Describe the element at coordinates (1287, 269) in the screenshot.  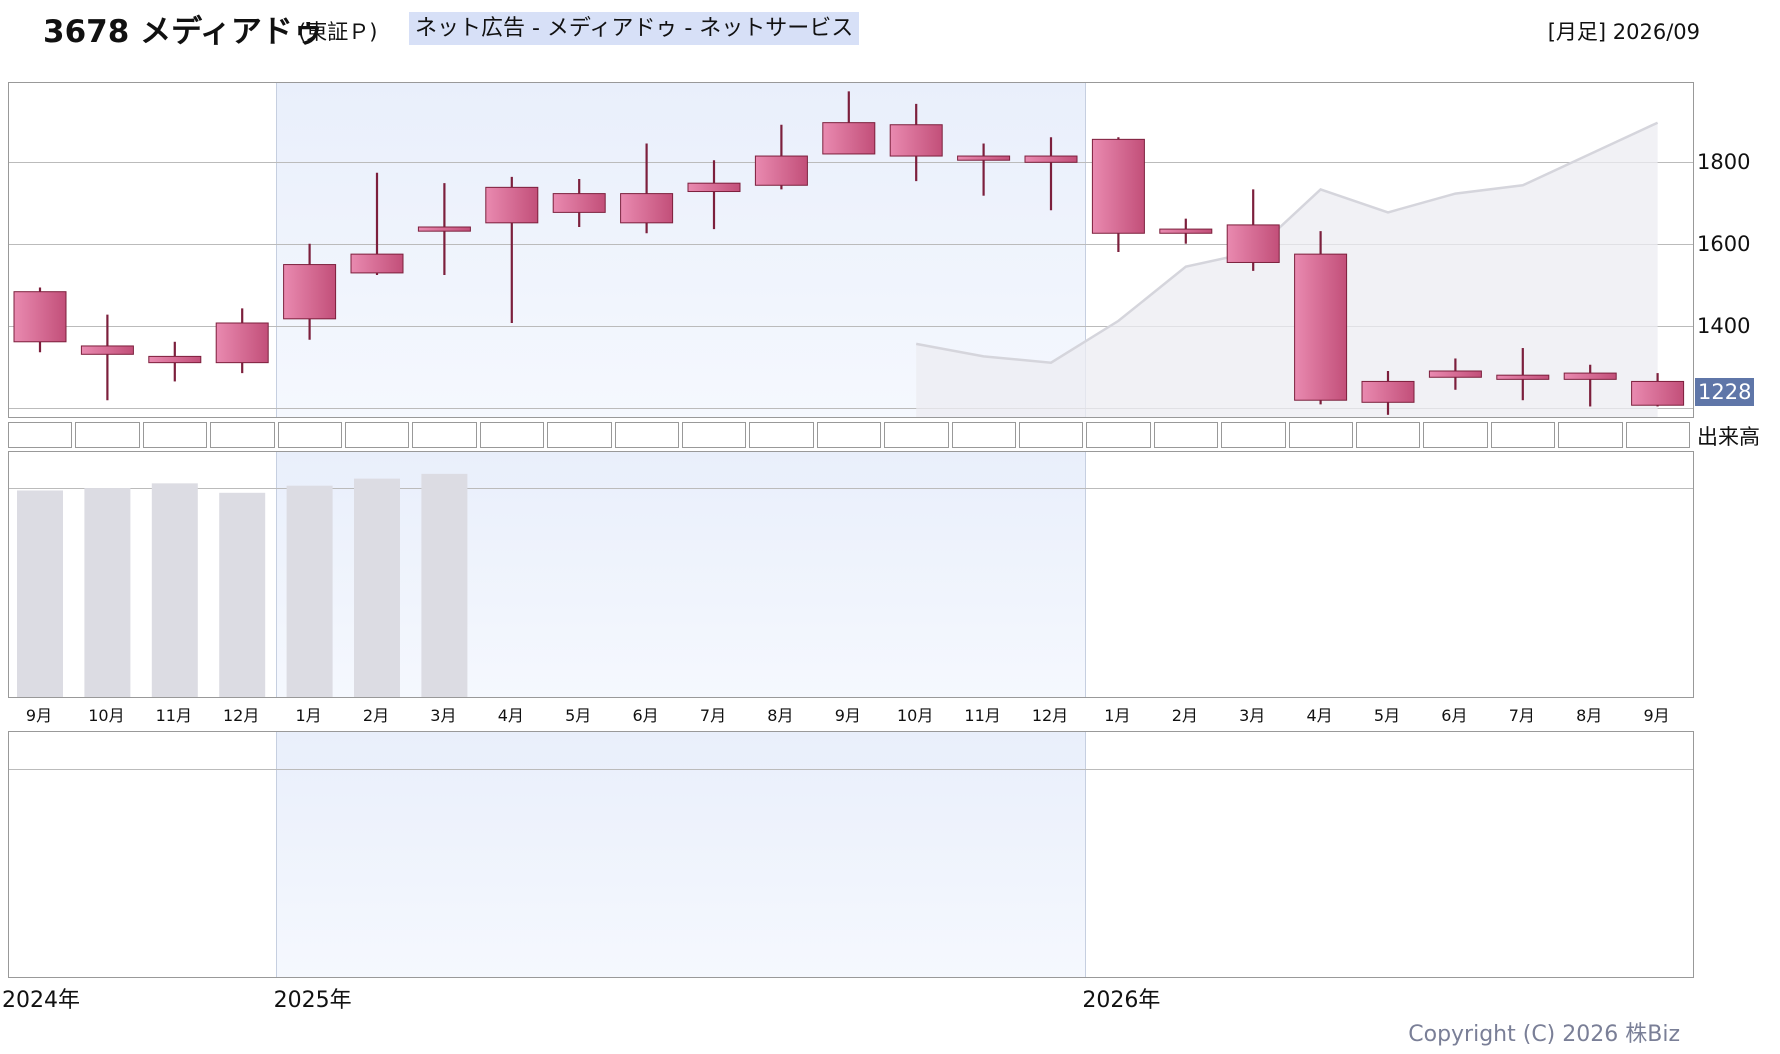
I see `avg-area` at that location.